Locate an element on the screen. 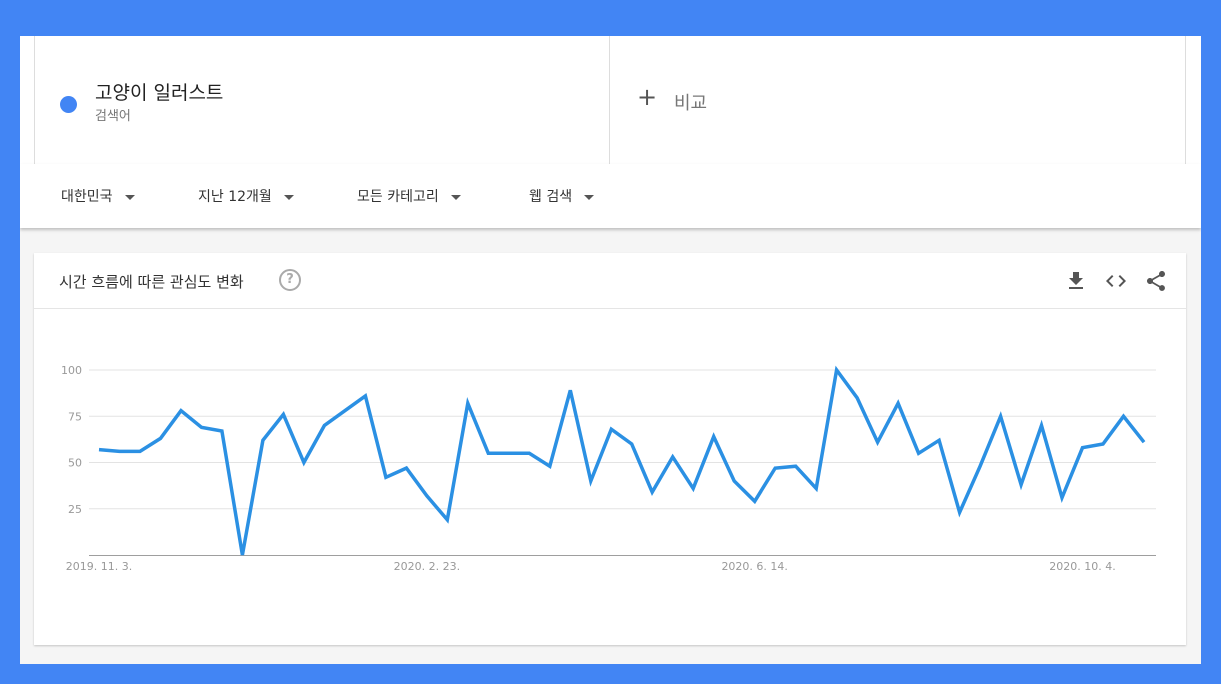  search-type-filter: 웹 검색 is located at coordinates (562, 196).